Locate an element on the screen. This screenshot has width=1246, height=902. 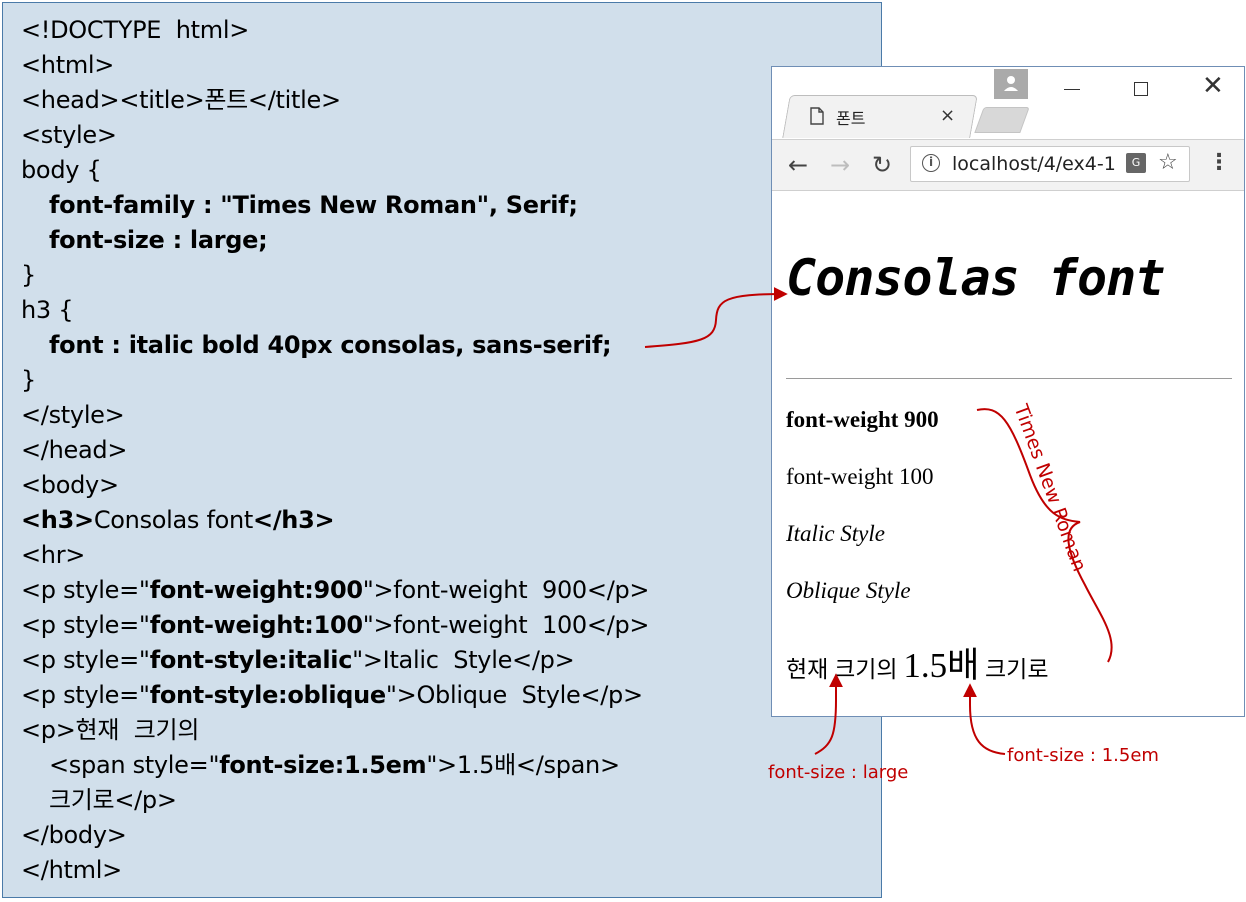
code-text: </style> is located at coordinates (73, 415).